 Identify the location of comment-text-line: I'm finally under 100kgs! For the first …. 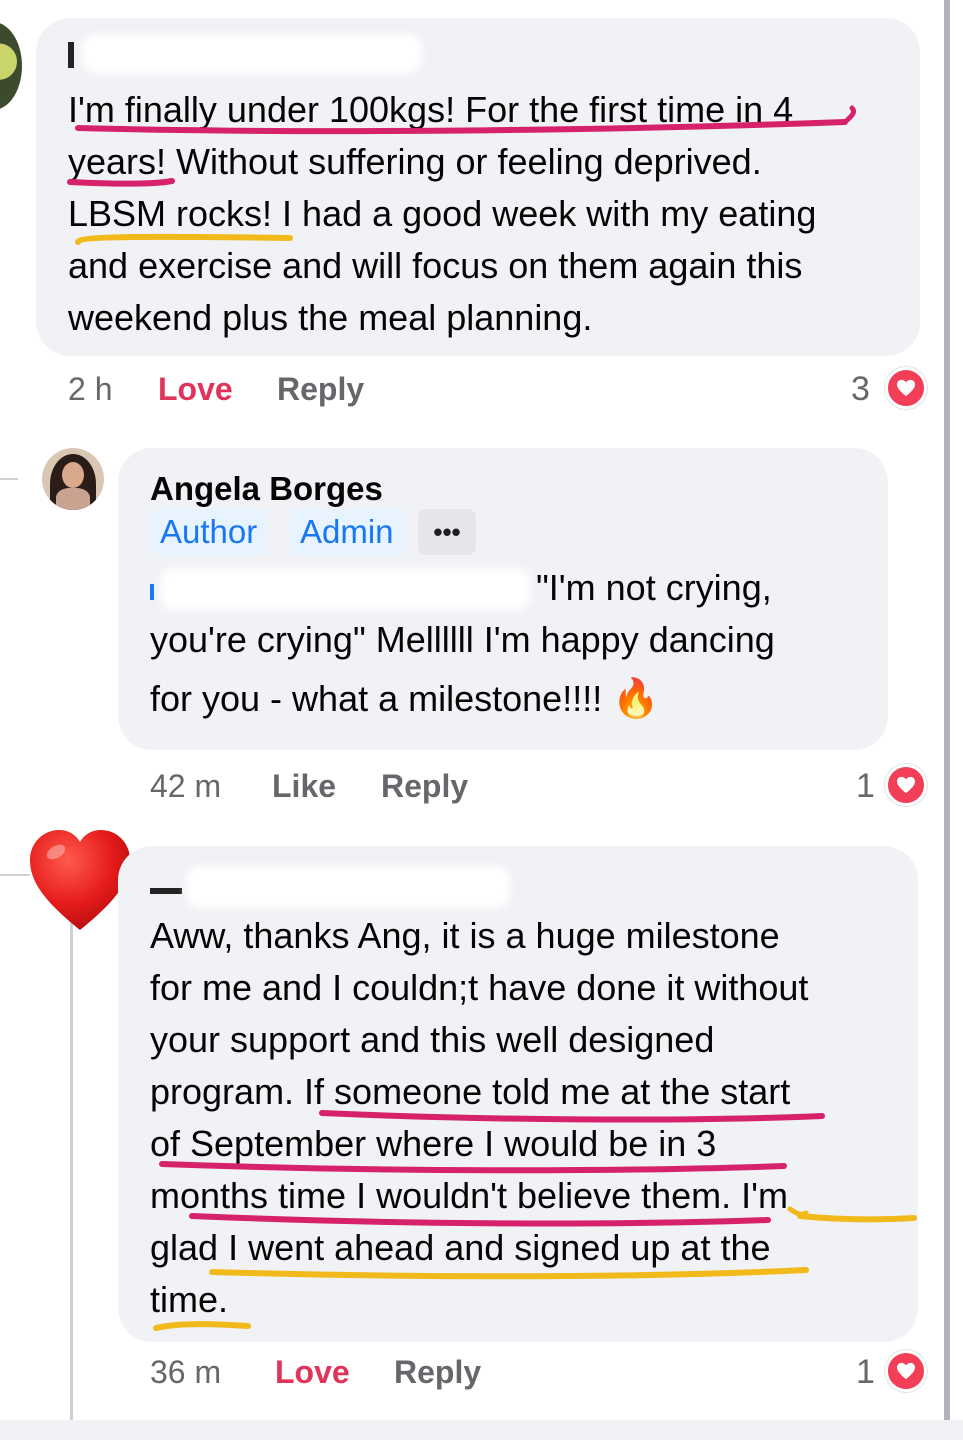
(431, 109).